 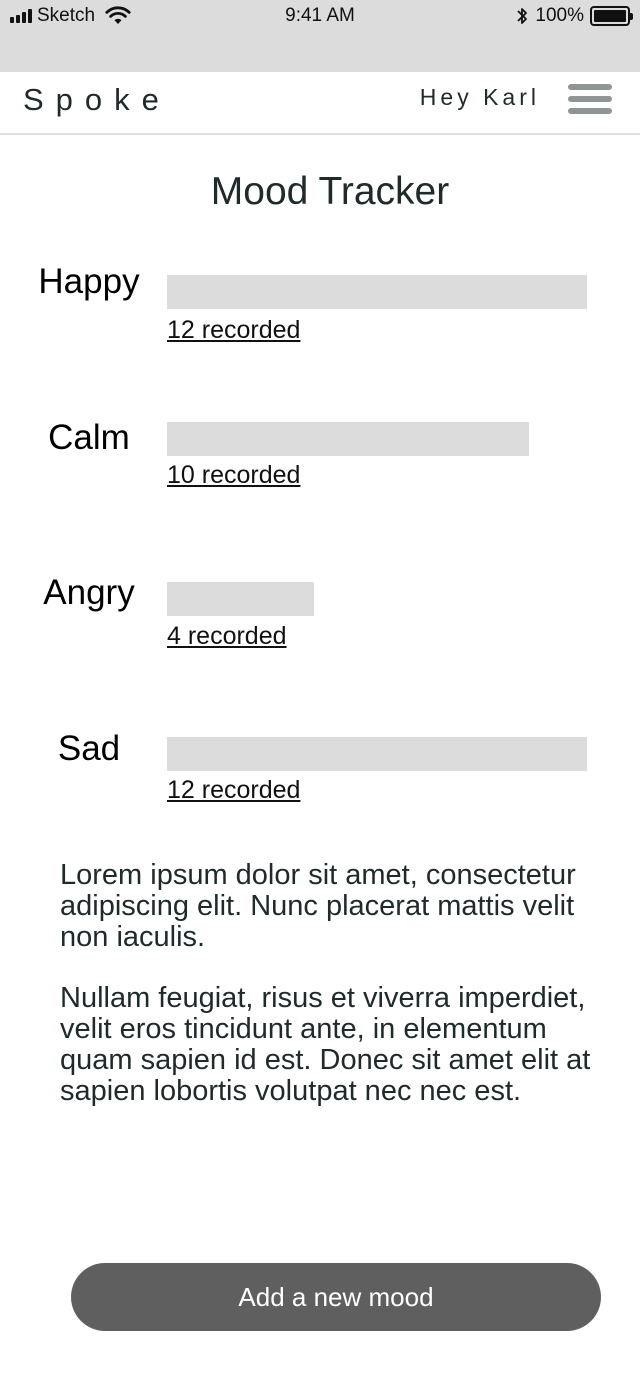 I want to click on mood-row-sad: Sad 12 recorded, so click(x=320, y=769).